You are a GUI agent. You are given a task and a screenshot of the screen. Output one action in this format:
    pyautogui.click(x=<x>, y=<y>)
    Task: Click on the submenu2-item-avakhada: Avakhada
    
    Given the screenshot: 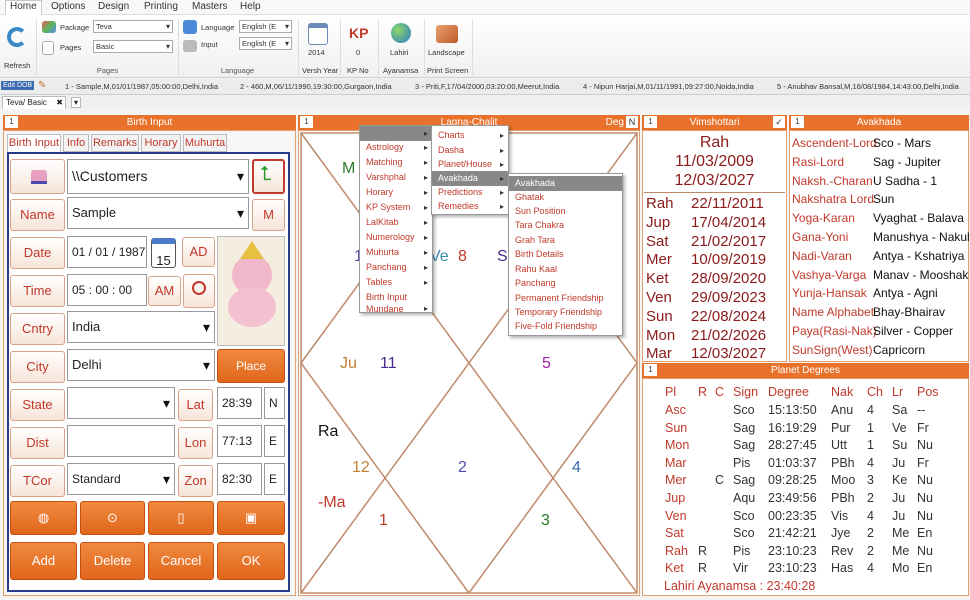 What is the action you would take?
    pyautogui.click(x=565, y=183)
    